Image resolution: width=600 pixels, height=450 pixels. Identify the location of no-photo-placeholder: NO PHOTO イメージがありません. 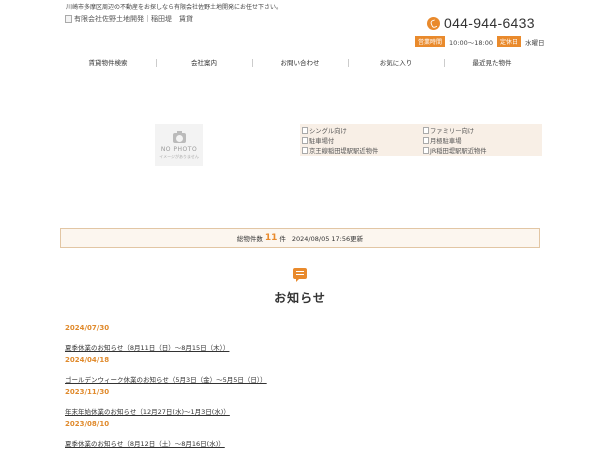
(179, 145).